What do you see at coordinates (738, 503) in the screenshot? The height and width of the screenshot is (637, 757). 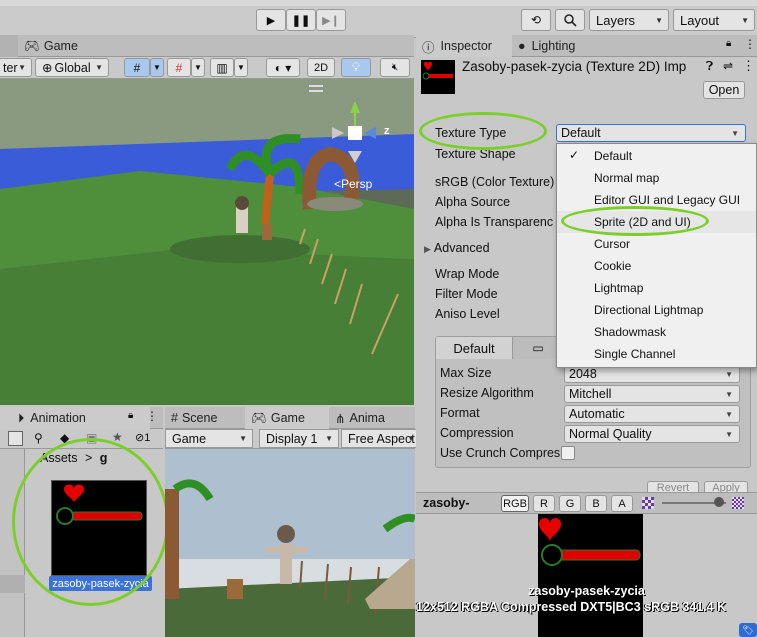 I see `mip-high-icon` at bounding box center [738, 503].